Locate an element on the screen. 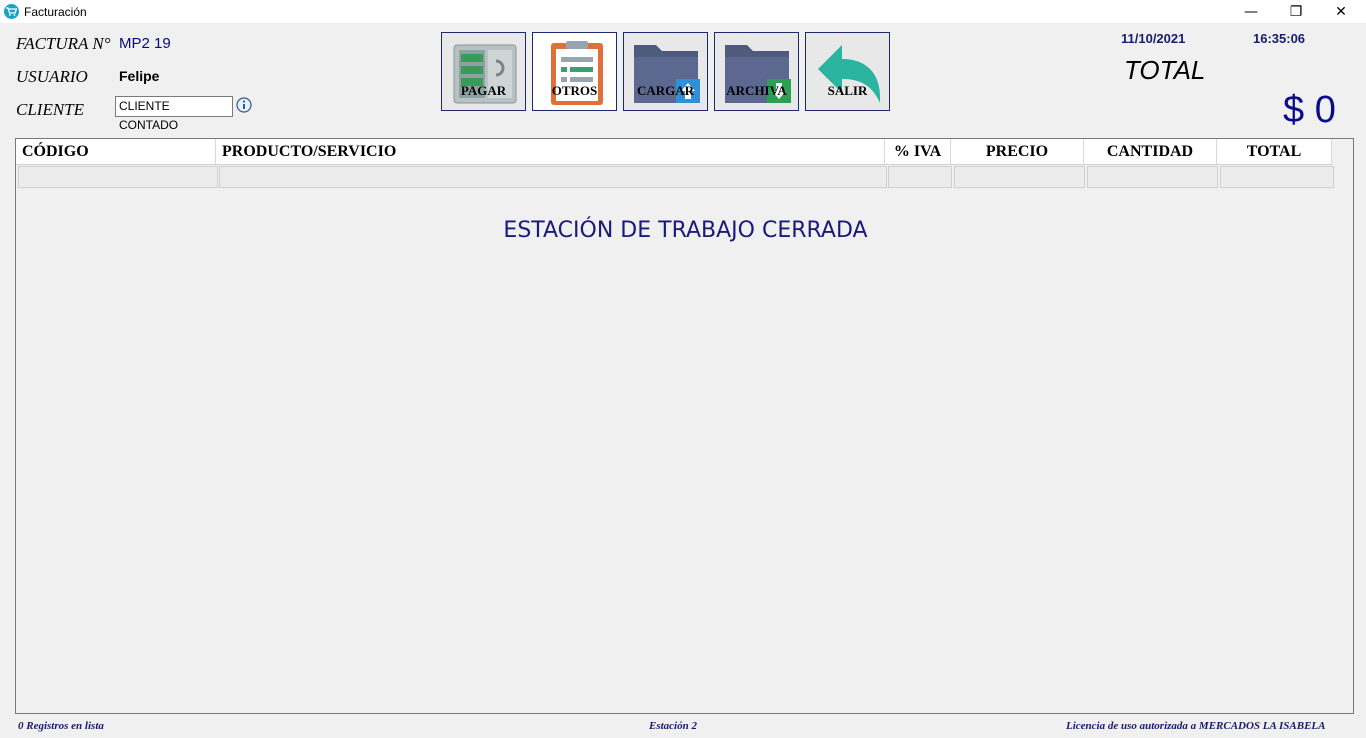 Image resolution: width=1366 pixels, height=738 pixels. pagar-label: PAGAR is located at coordinates (483, 90).